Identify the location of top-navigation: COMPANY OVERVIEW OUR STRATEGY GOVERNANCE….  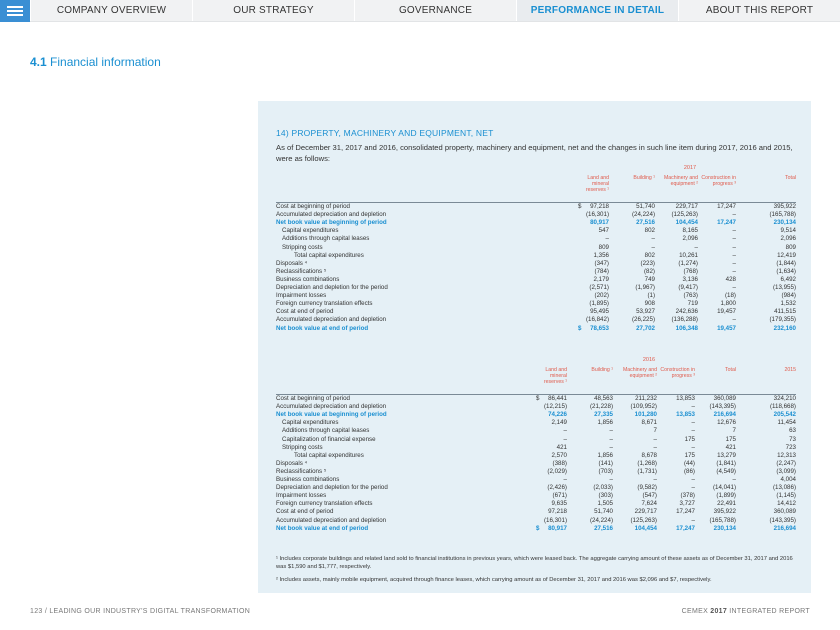
(420, 11).